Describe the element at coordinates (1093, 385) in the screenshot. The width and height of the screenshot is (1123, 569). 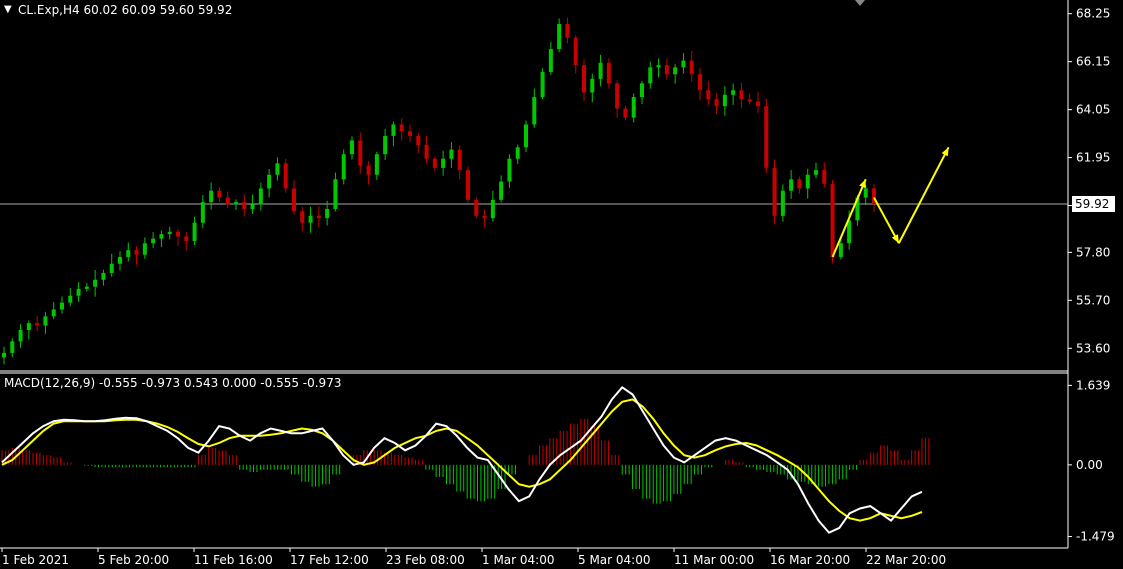
I see `macd-tick-label: 1.639` at that location.